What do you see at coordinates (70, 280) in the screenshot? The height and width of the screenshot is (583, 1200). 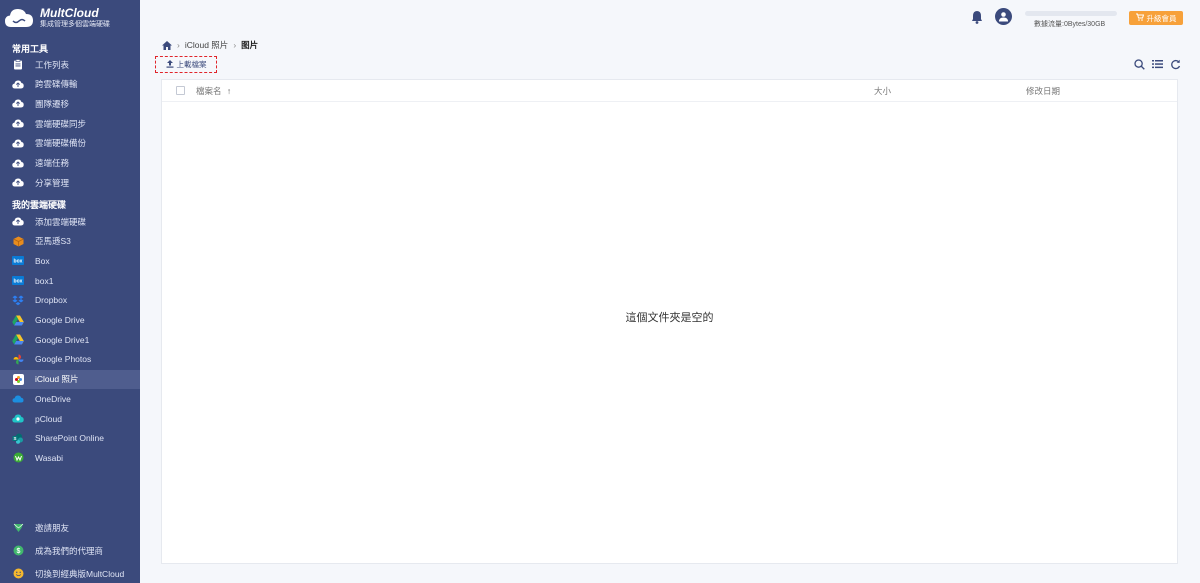 I see `sidebar-item-box1: box box1` at bounding box center [70, 280].